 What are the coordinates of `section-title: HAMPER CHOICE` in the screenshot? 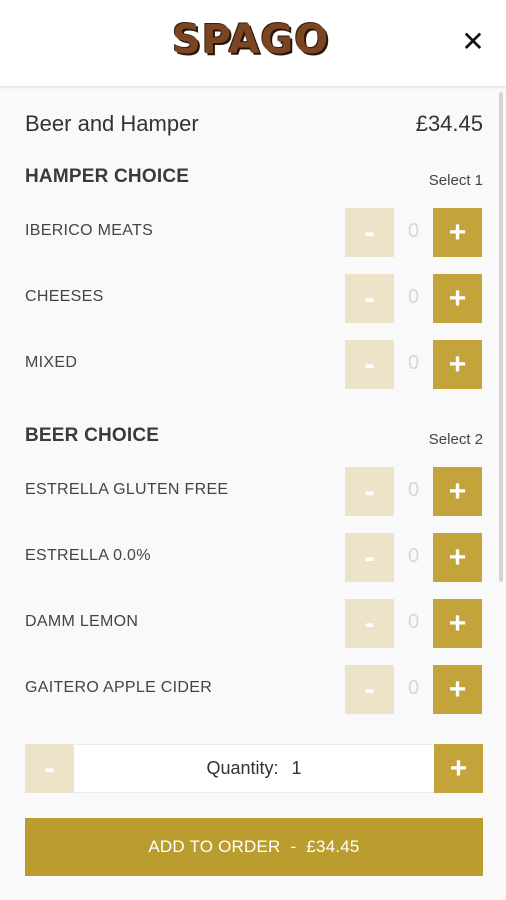 It's located at (107, 176).